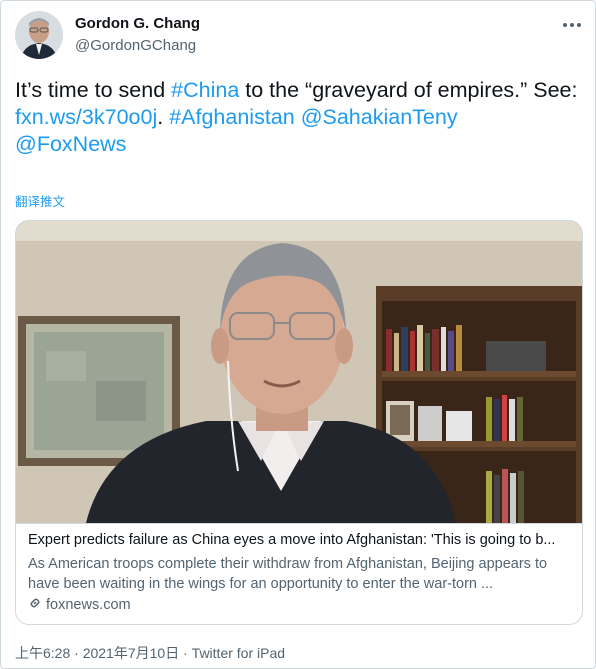  I want to click on tweet-meta: 上午6:28 · 2021年7月10日 · Twitter for iPad, so click(150, 653).